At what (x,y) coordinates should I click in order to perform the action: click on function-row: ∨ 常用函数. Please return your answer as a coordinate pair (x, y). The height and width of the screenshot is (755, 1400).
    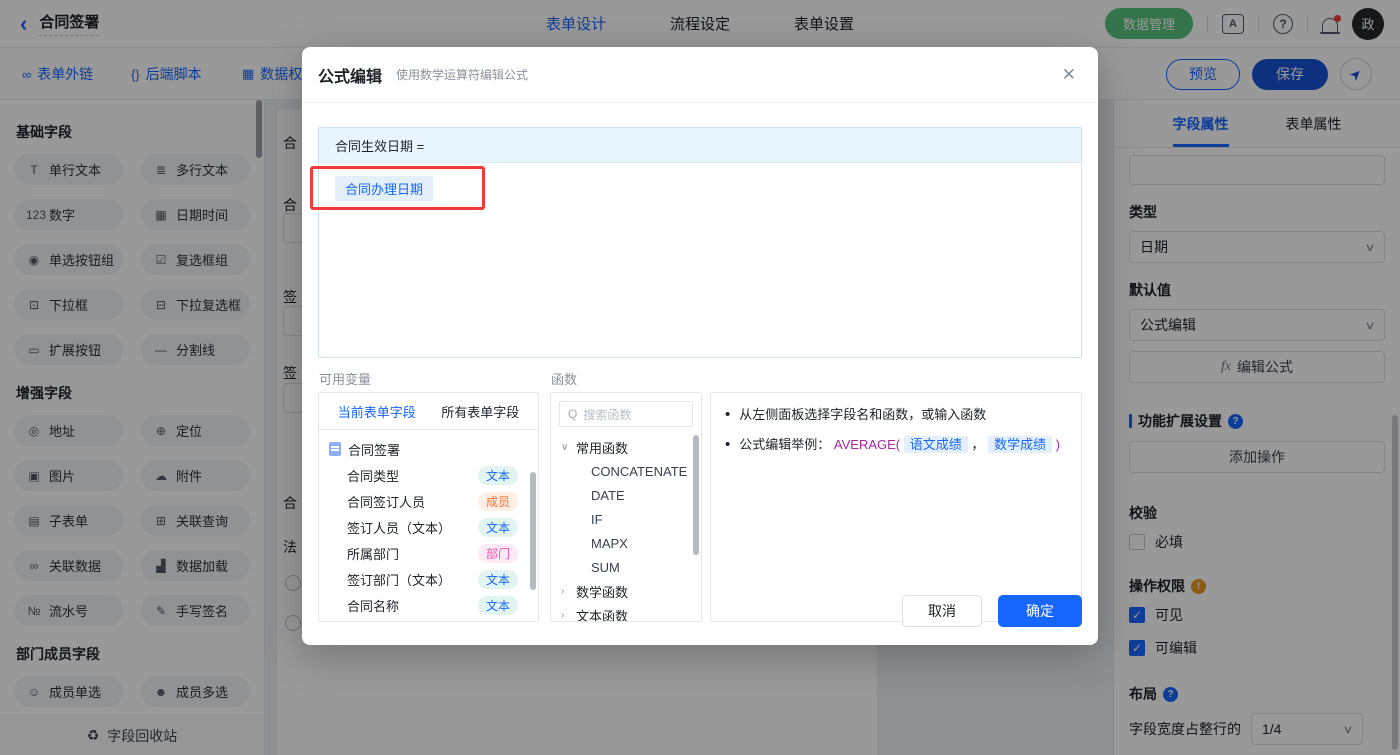
    Looking at the image, I should click on (626, 447).